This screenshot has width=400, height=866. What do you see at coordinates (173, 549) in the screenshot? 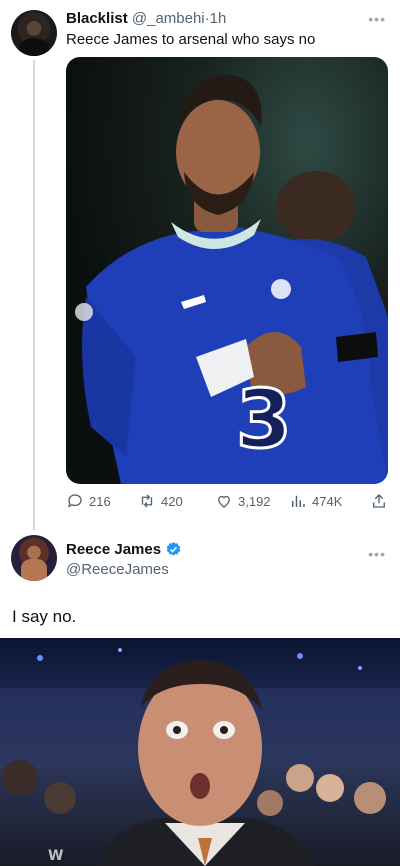
I see `verified-badge-icon` at bounding box center [173, 549].